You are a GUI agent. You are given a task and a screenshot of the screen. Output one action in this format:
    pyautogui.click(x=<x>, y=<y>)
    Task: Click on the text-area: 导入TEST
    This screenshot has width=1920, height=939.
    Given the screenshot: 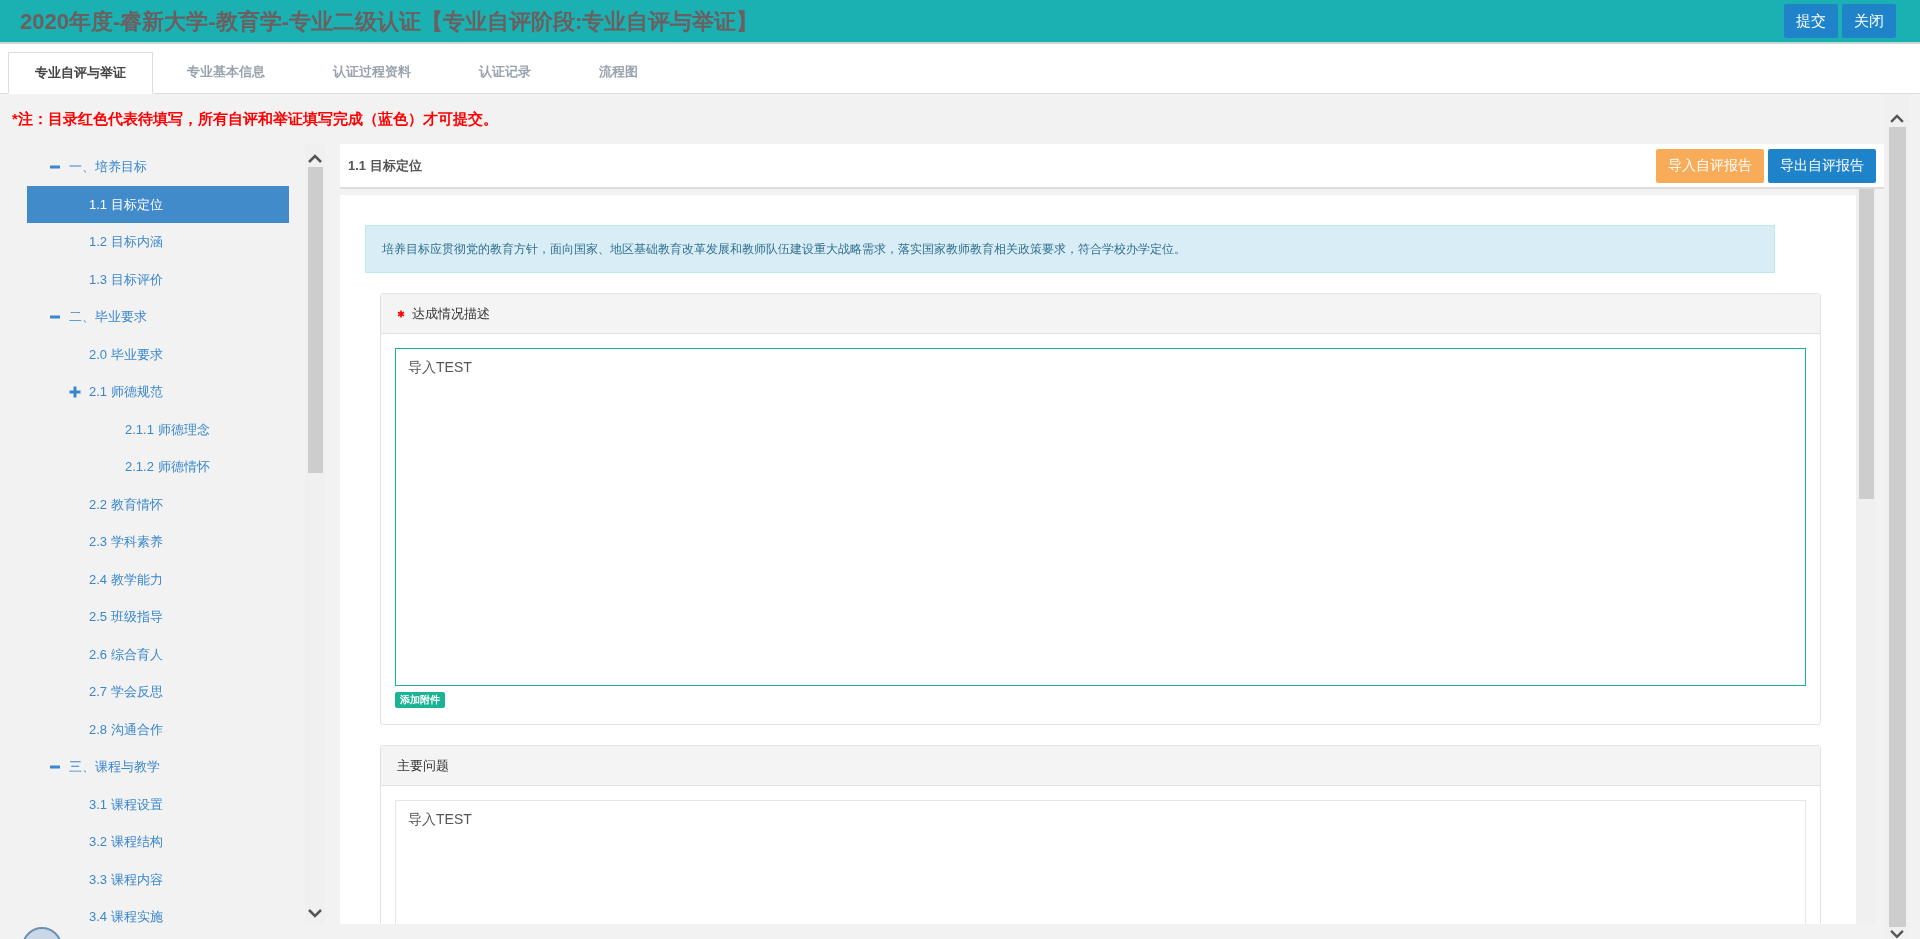 What is the action you would take?
    pyautogui.click(x=1100, y=862)
    